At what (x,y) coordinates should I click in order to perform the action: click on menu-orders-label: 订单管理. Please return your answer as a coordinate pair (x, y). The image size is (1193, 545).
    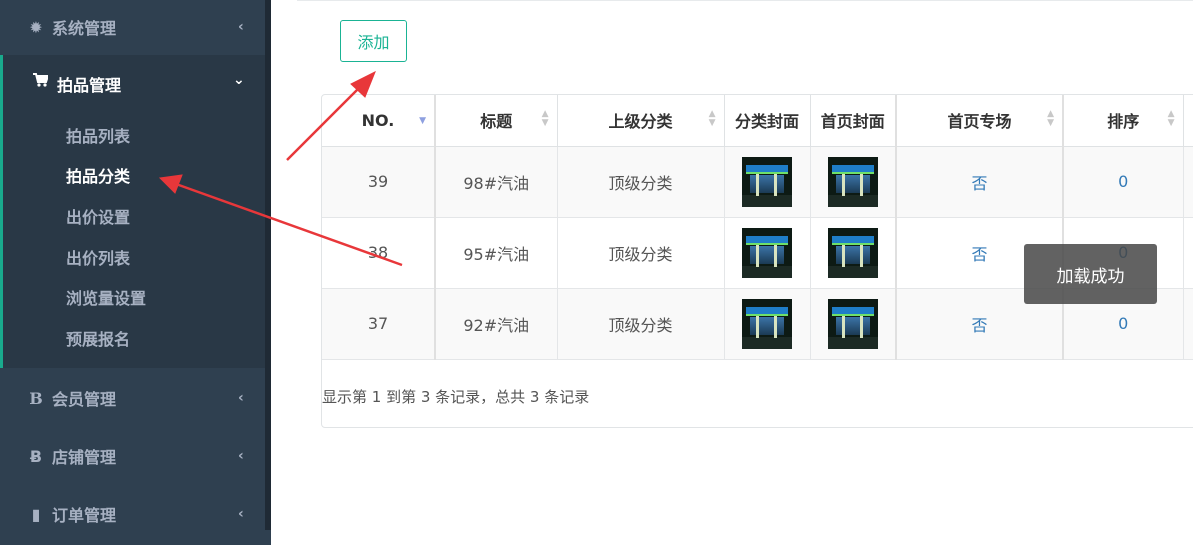
    Looking at the image, I should click on (84, 515).